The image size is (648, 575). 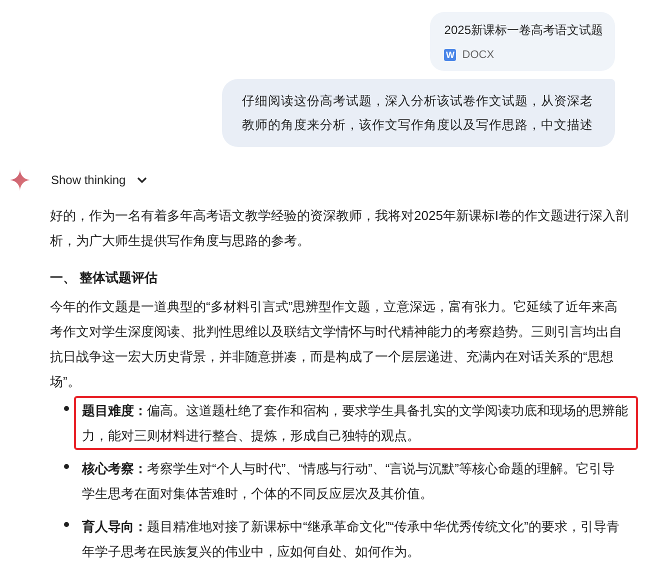 I want to click on file-name: 2025新课标一卷高考语文试题, so click(x=523, y=30).